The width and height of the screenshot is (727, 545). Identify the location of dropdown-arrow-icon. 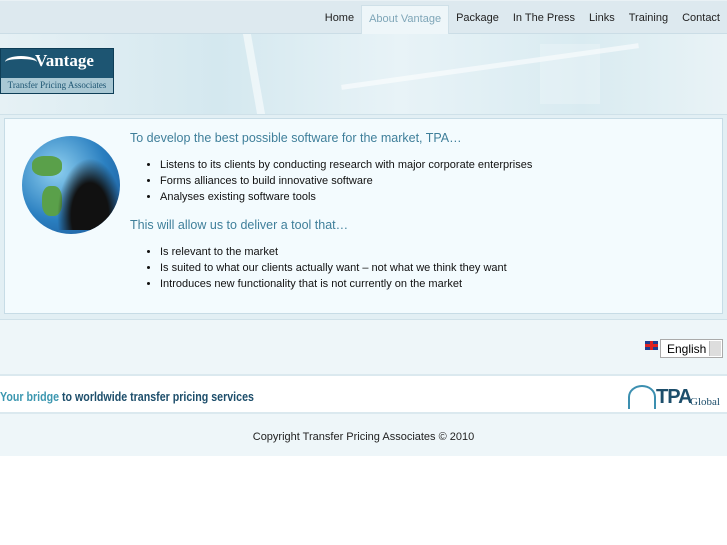
(715, 348).